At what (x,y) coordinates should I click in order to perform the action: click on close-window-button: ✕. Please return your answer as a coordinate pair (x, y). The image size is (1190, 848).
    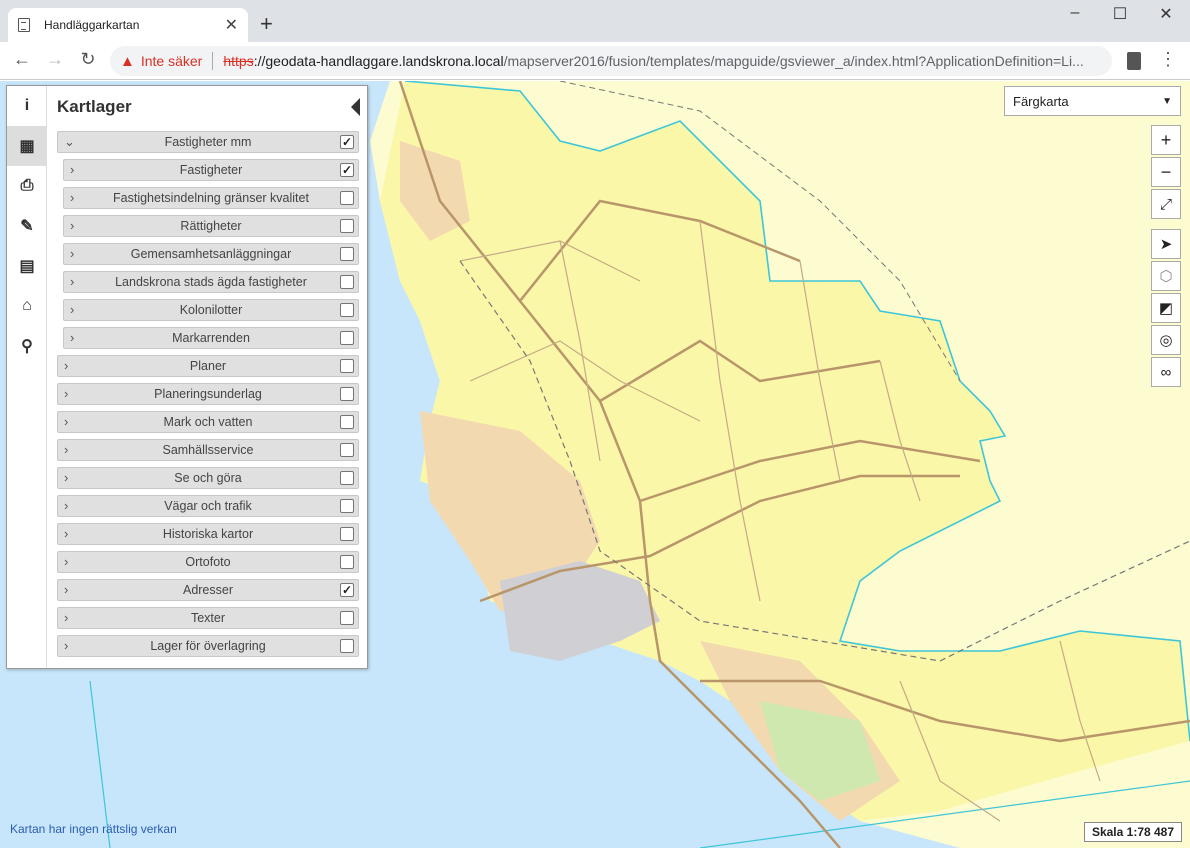
    Looking at the image, I should click on (1166, 14).